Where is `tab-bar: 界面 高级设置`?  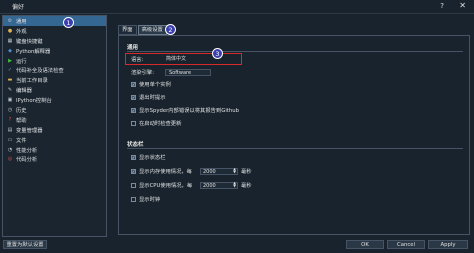
tab-bar: 界面 高级设置 is located at coordinates (143, 30).